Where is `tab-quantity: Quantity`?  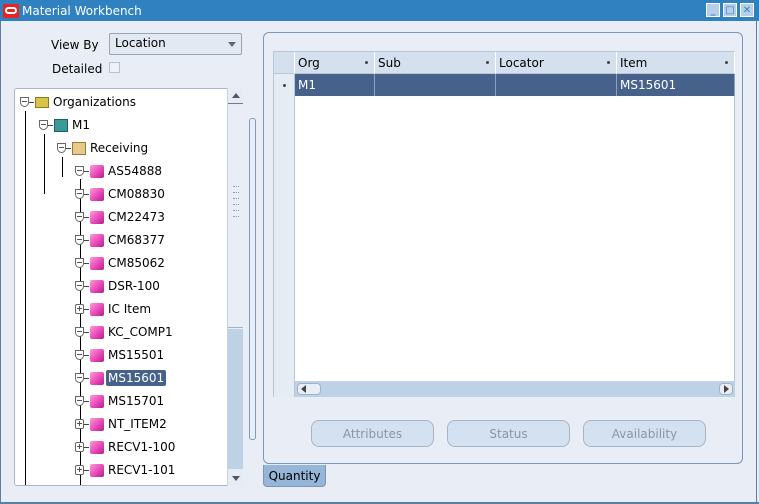
tab-quantity: Quantity is located at coordinates (294, 476).